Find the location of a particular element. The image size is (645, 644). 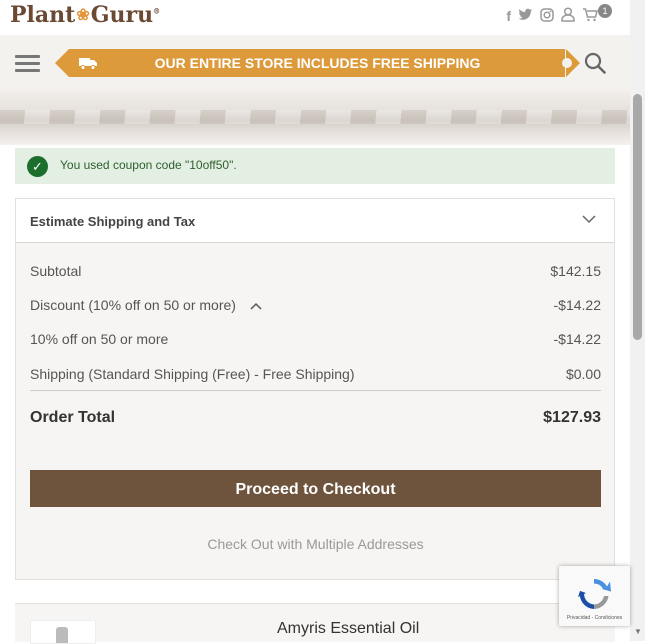

recaptcha-badge: Privacidad - Condiciones is located at coordinates (594, 596).